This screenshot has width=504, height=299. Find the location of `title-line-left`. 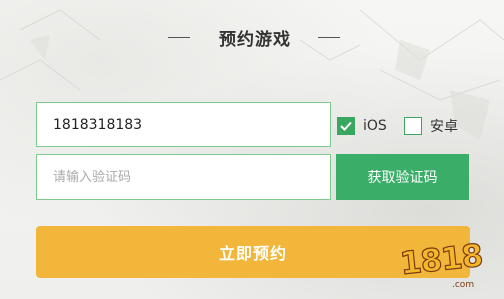

title-line-left is located at coordinates (179, 37).